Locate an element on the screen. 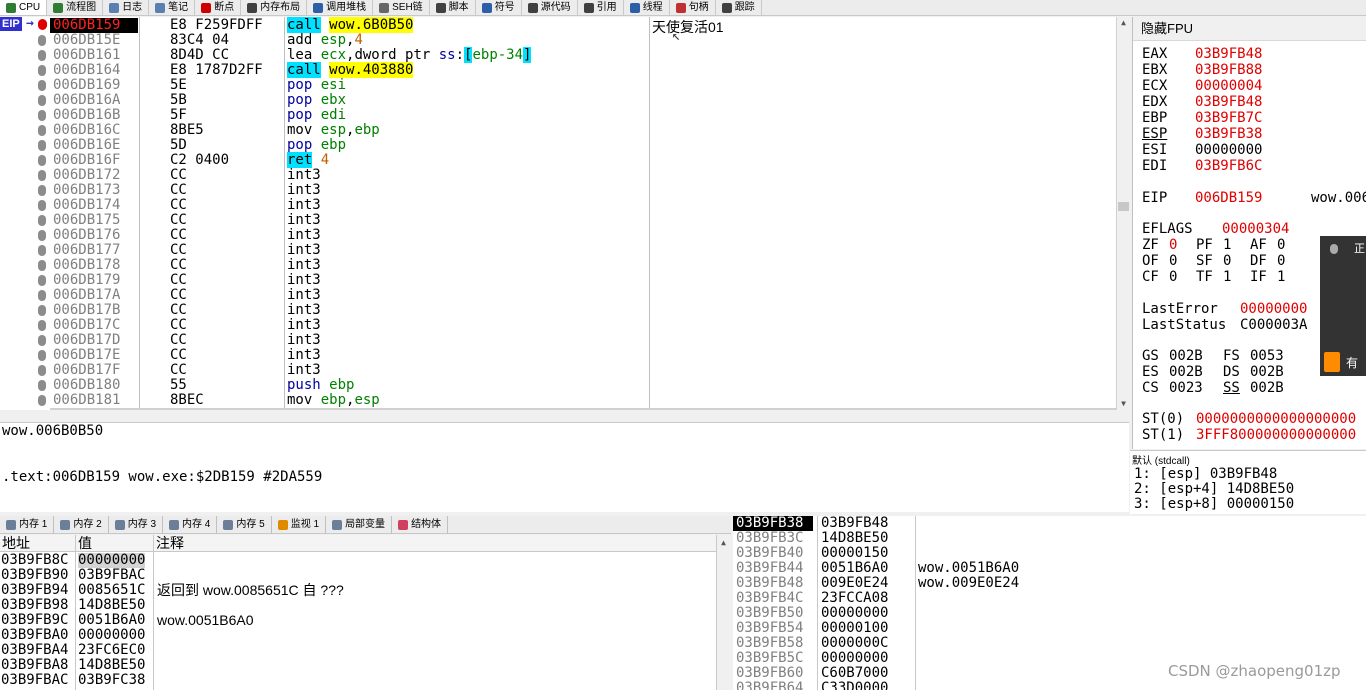  call-arg-row: 3: [esp+8] 00000150 is located at coordinates (1214, 504).